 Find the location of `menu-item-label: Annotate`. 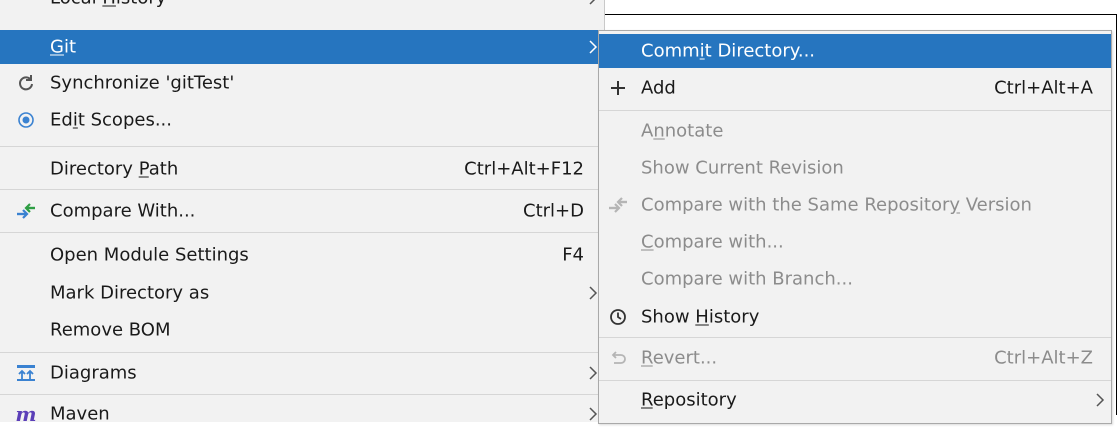

menu-item-label: Annotate is located at coordinates (682, 131).